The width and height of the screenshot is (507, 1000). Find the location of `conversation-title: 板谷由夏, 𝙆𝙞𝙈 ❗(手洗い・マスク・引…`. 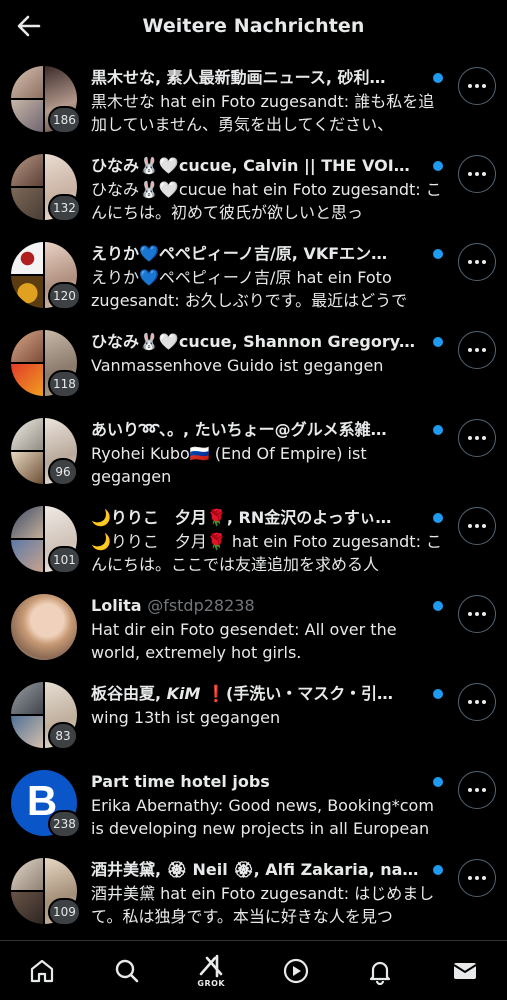

conversation-title: 板谷由夏, 𝙆𝙞𝙈 ❗(手洗い・マスク・引… is located at coordinates (242, 693).